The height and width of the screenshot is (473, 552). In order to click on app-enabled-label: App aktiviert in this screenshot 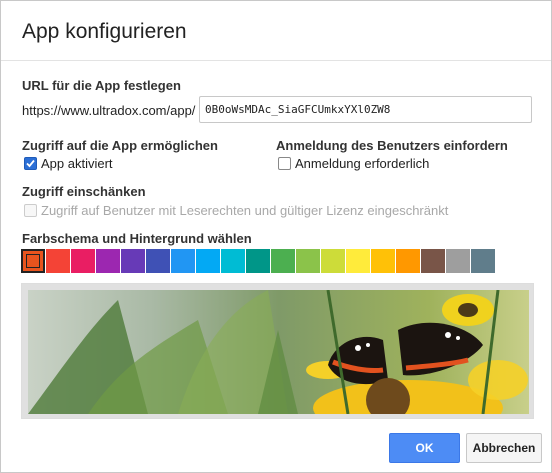, I will do `click(77, 163)`.